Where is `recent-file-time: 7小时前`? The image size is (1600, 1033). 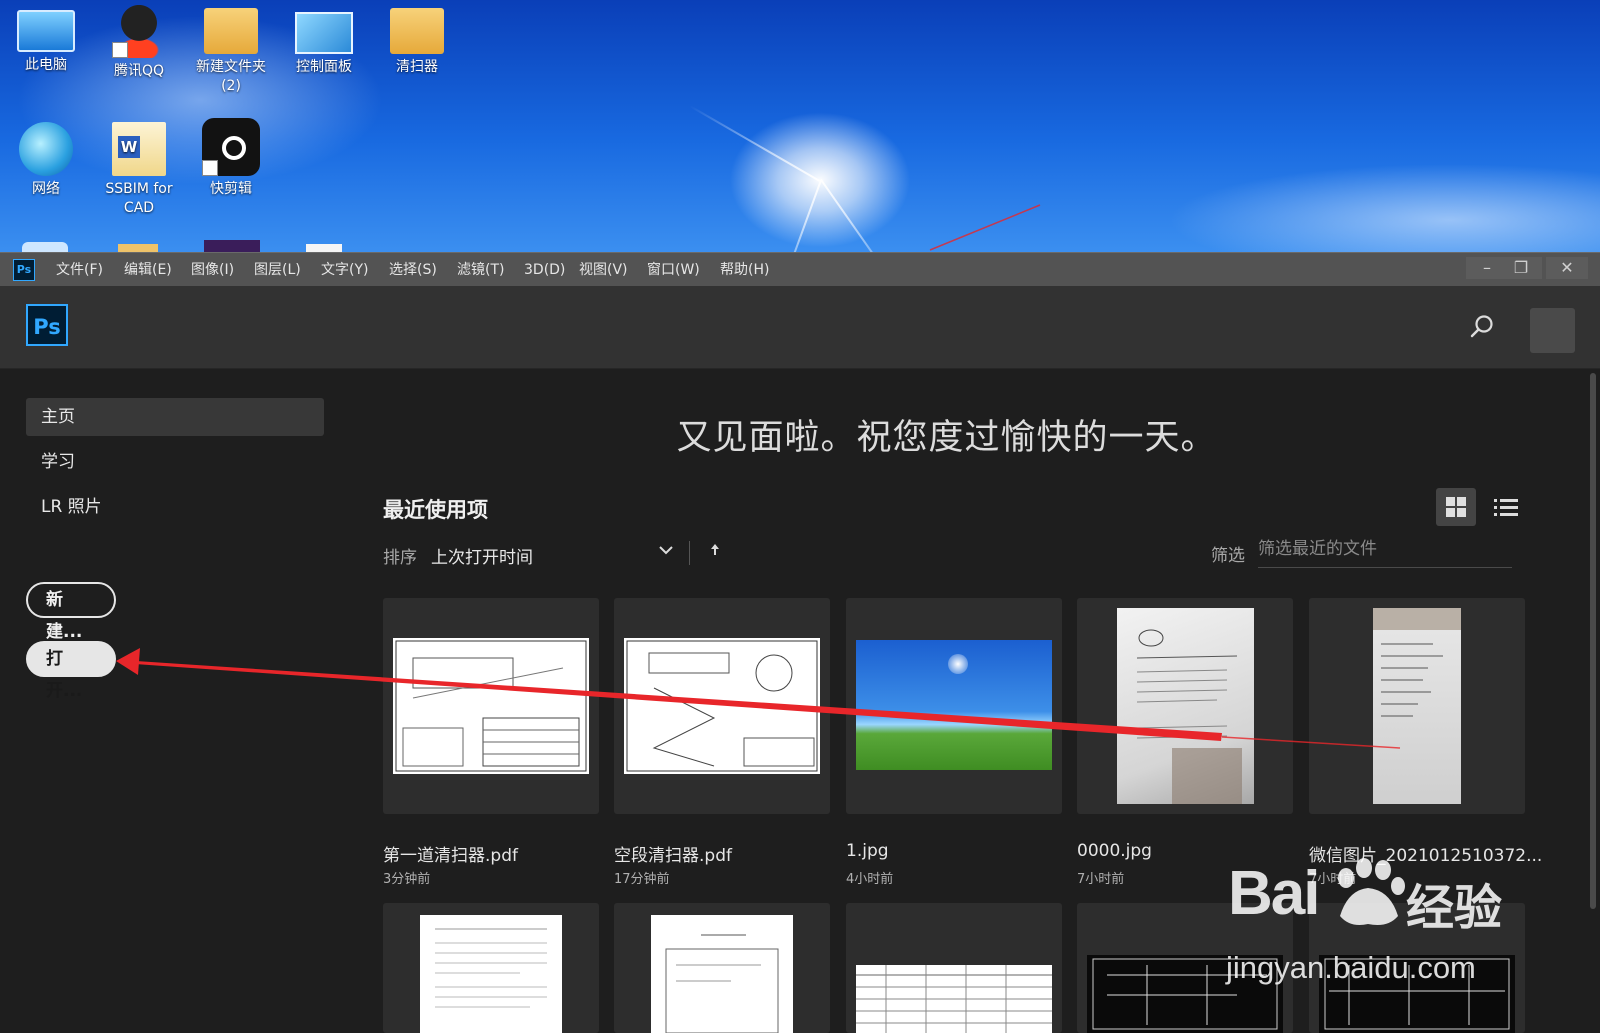 recent-file-time: 7小时前 is located at coordinates (1101, 879).